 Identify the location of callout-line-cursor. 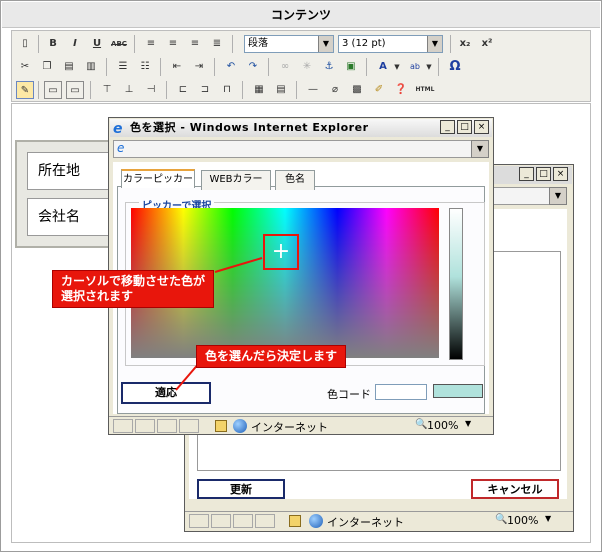
(238, 265).